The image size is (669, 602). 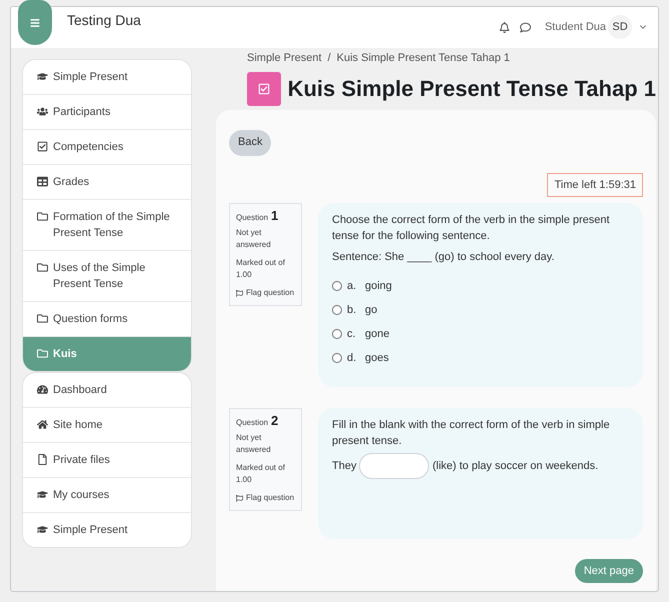 What do you see at coordinates (620, 27) in the screenshot?
I see `user-avatar: SD` at bounding box center [620, 27].